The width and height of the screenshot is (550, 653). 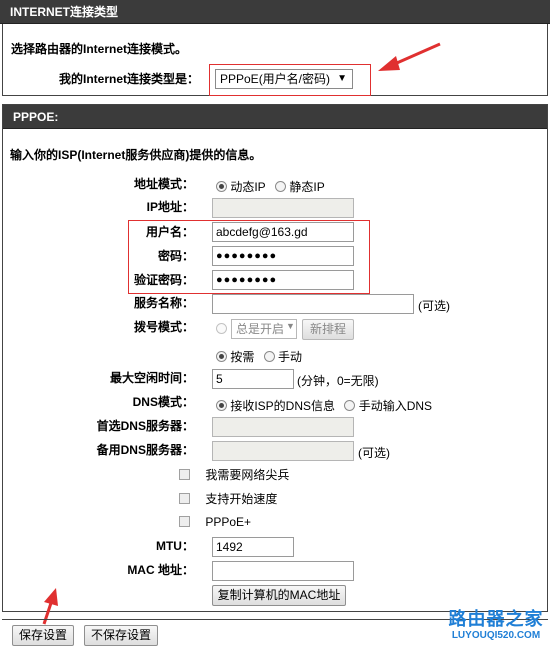 I want to click on radio-static-ip, so click(x=281, y=186).